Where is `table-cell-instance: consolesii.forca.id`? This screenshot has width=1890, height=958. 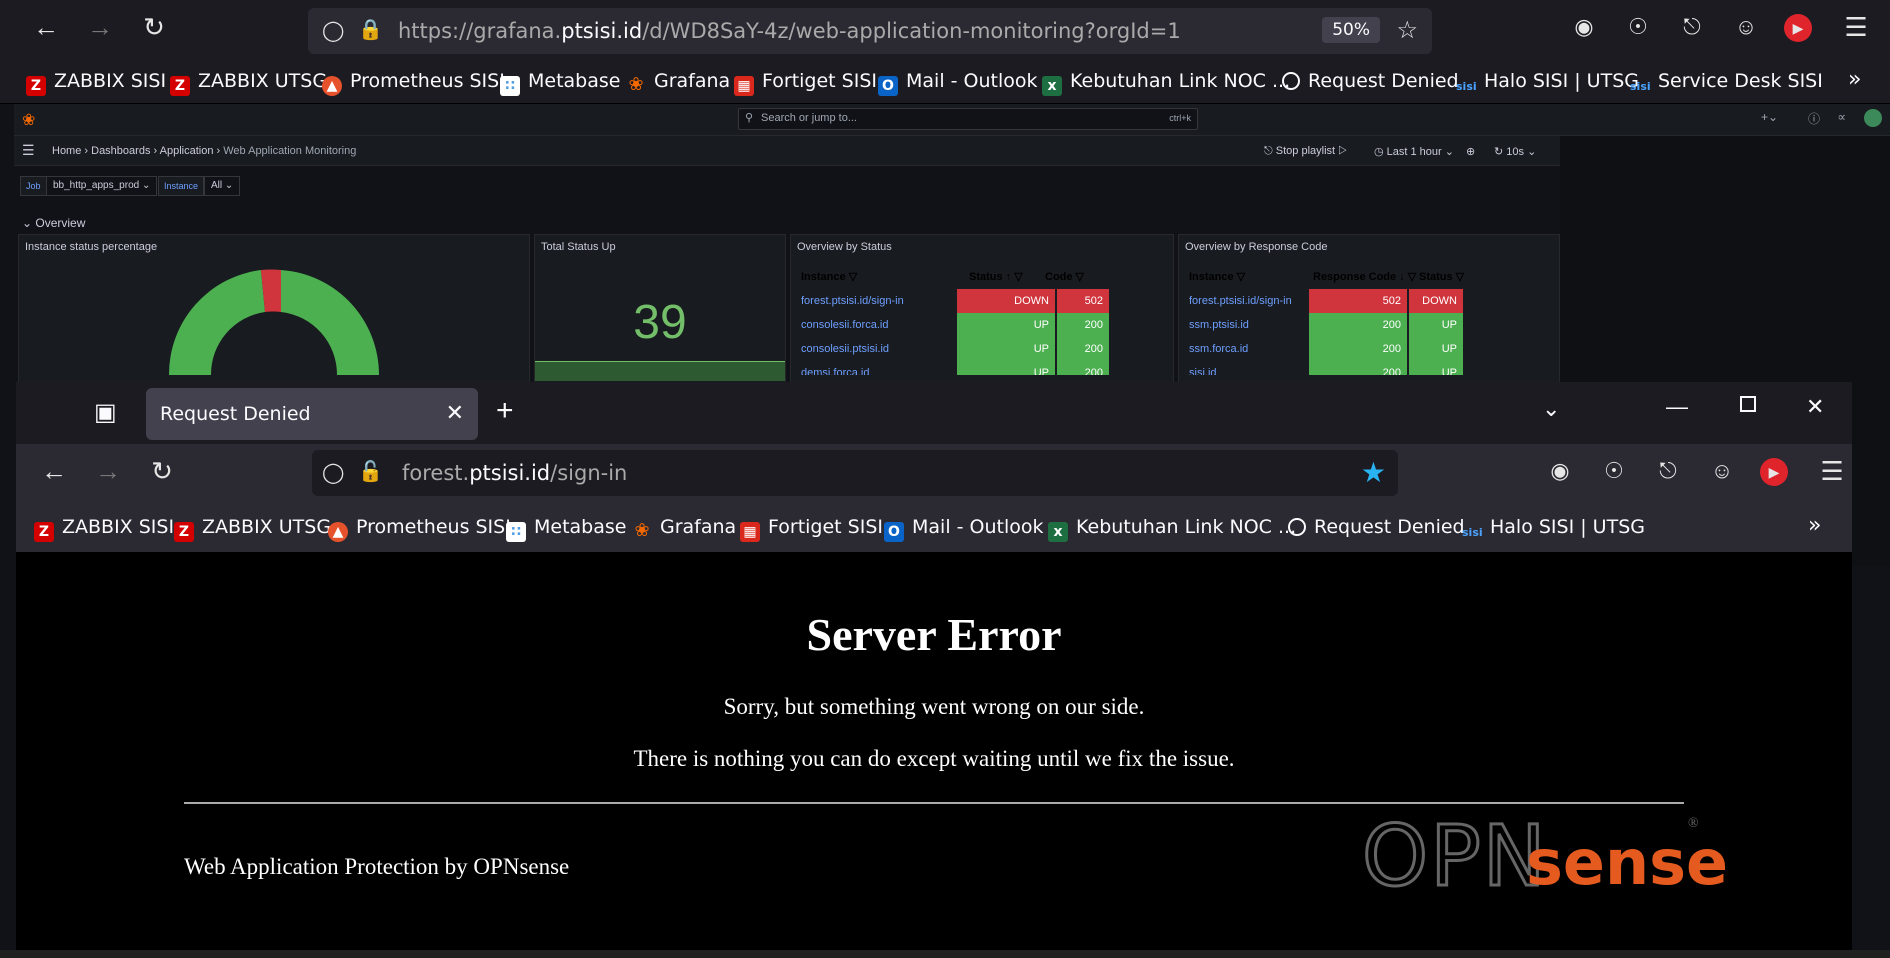
table-cell-instance: consolesii.forca.id is located at coordinates (844, 325).